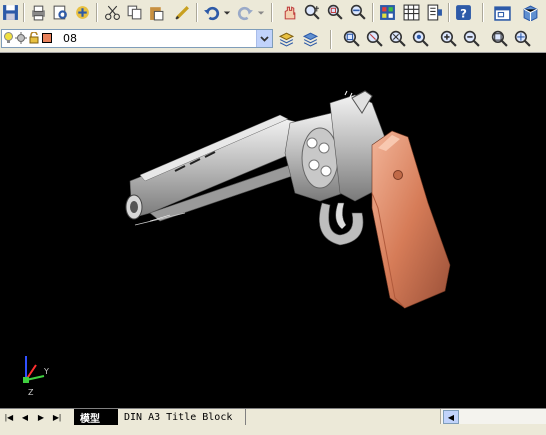  Describe the element at coordinates (451, 417) in the screenshot. I see `scroll-left-icon: ◀` at that location.